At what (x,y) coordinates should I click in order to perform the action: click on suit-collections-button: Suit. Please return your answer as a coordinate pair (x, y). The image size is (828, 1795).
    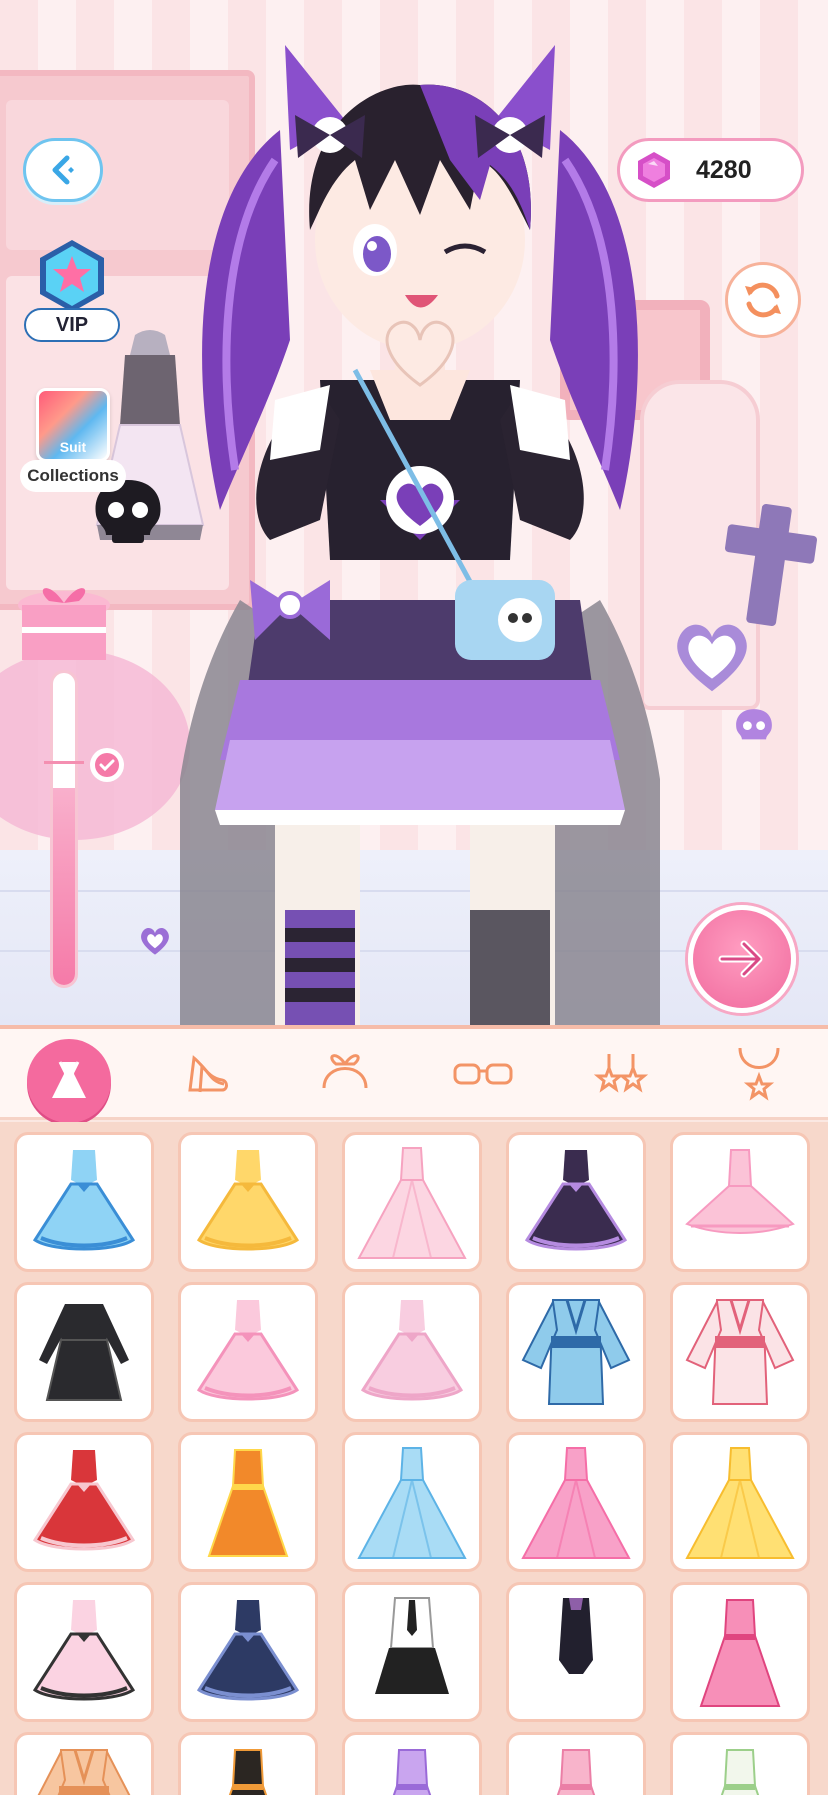
    Looking at the image, I should click on (73, 425).